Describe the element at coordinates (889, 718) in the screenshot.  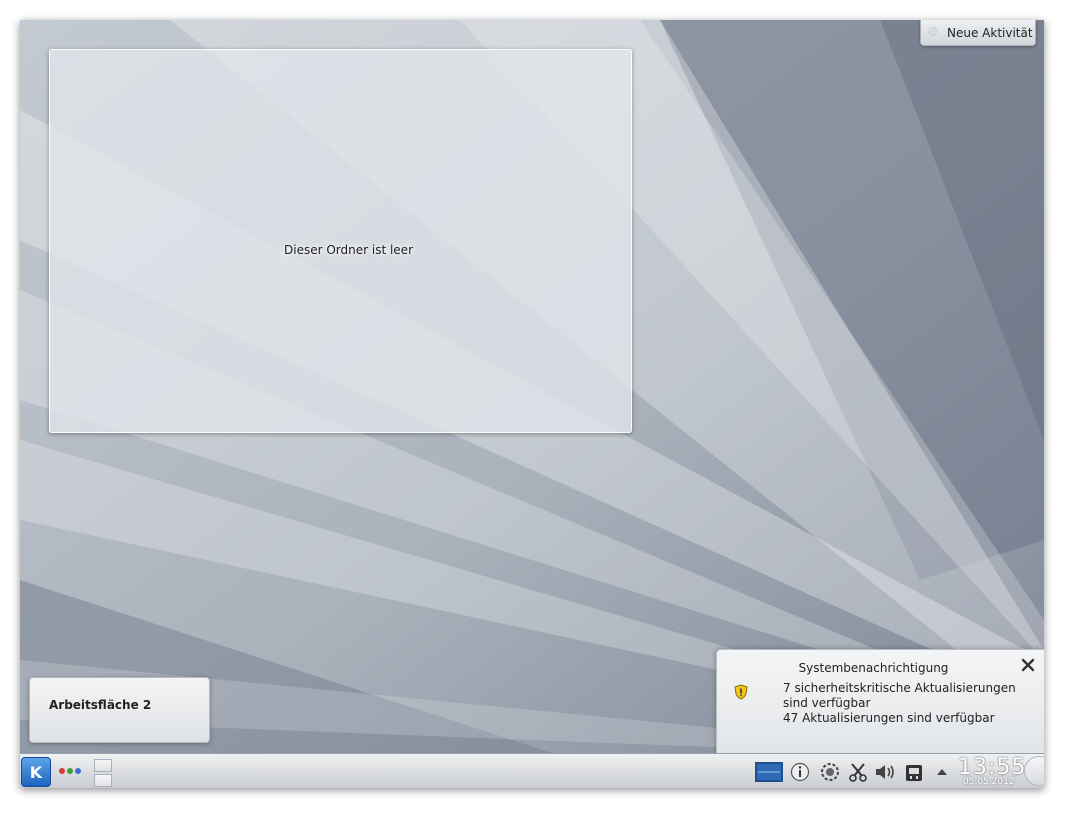
I see `notification-line: 47 Aktualisierungen sind verfügbar` at that location.